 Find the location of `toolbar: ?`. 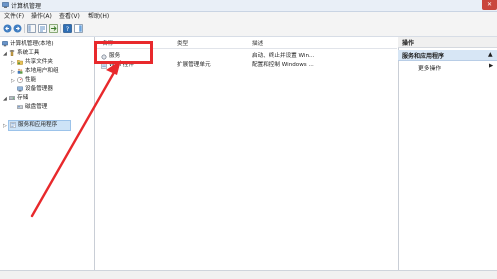

toolbar: ? is located at coordinates (248, 29).